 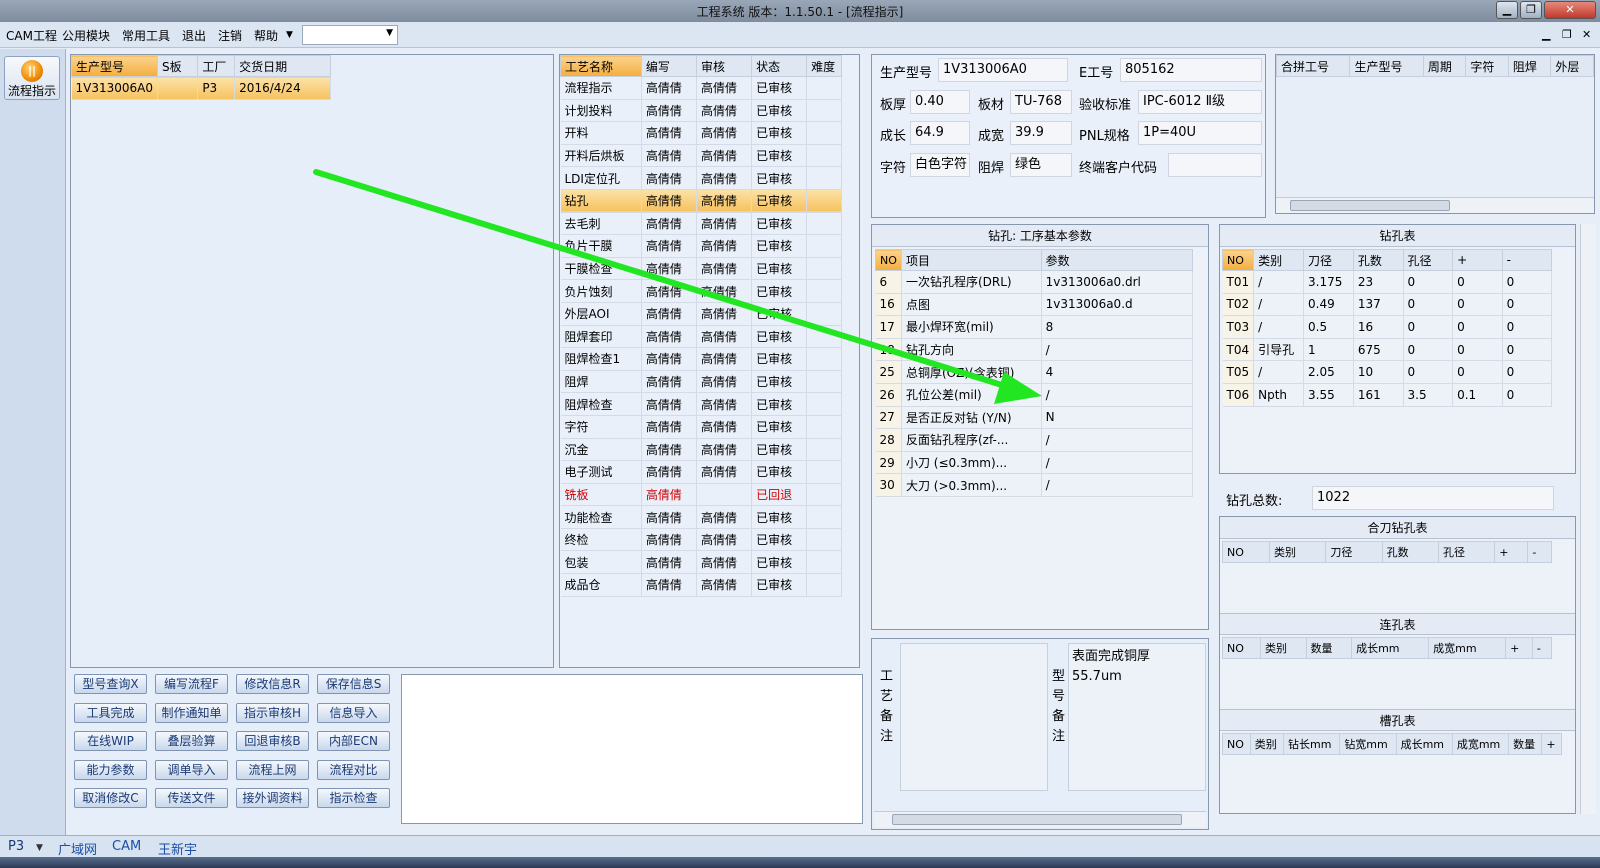 I want to click on process-name-cell: 流程指示, so click(x=601, y=88).